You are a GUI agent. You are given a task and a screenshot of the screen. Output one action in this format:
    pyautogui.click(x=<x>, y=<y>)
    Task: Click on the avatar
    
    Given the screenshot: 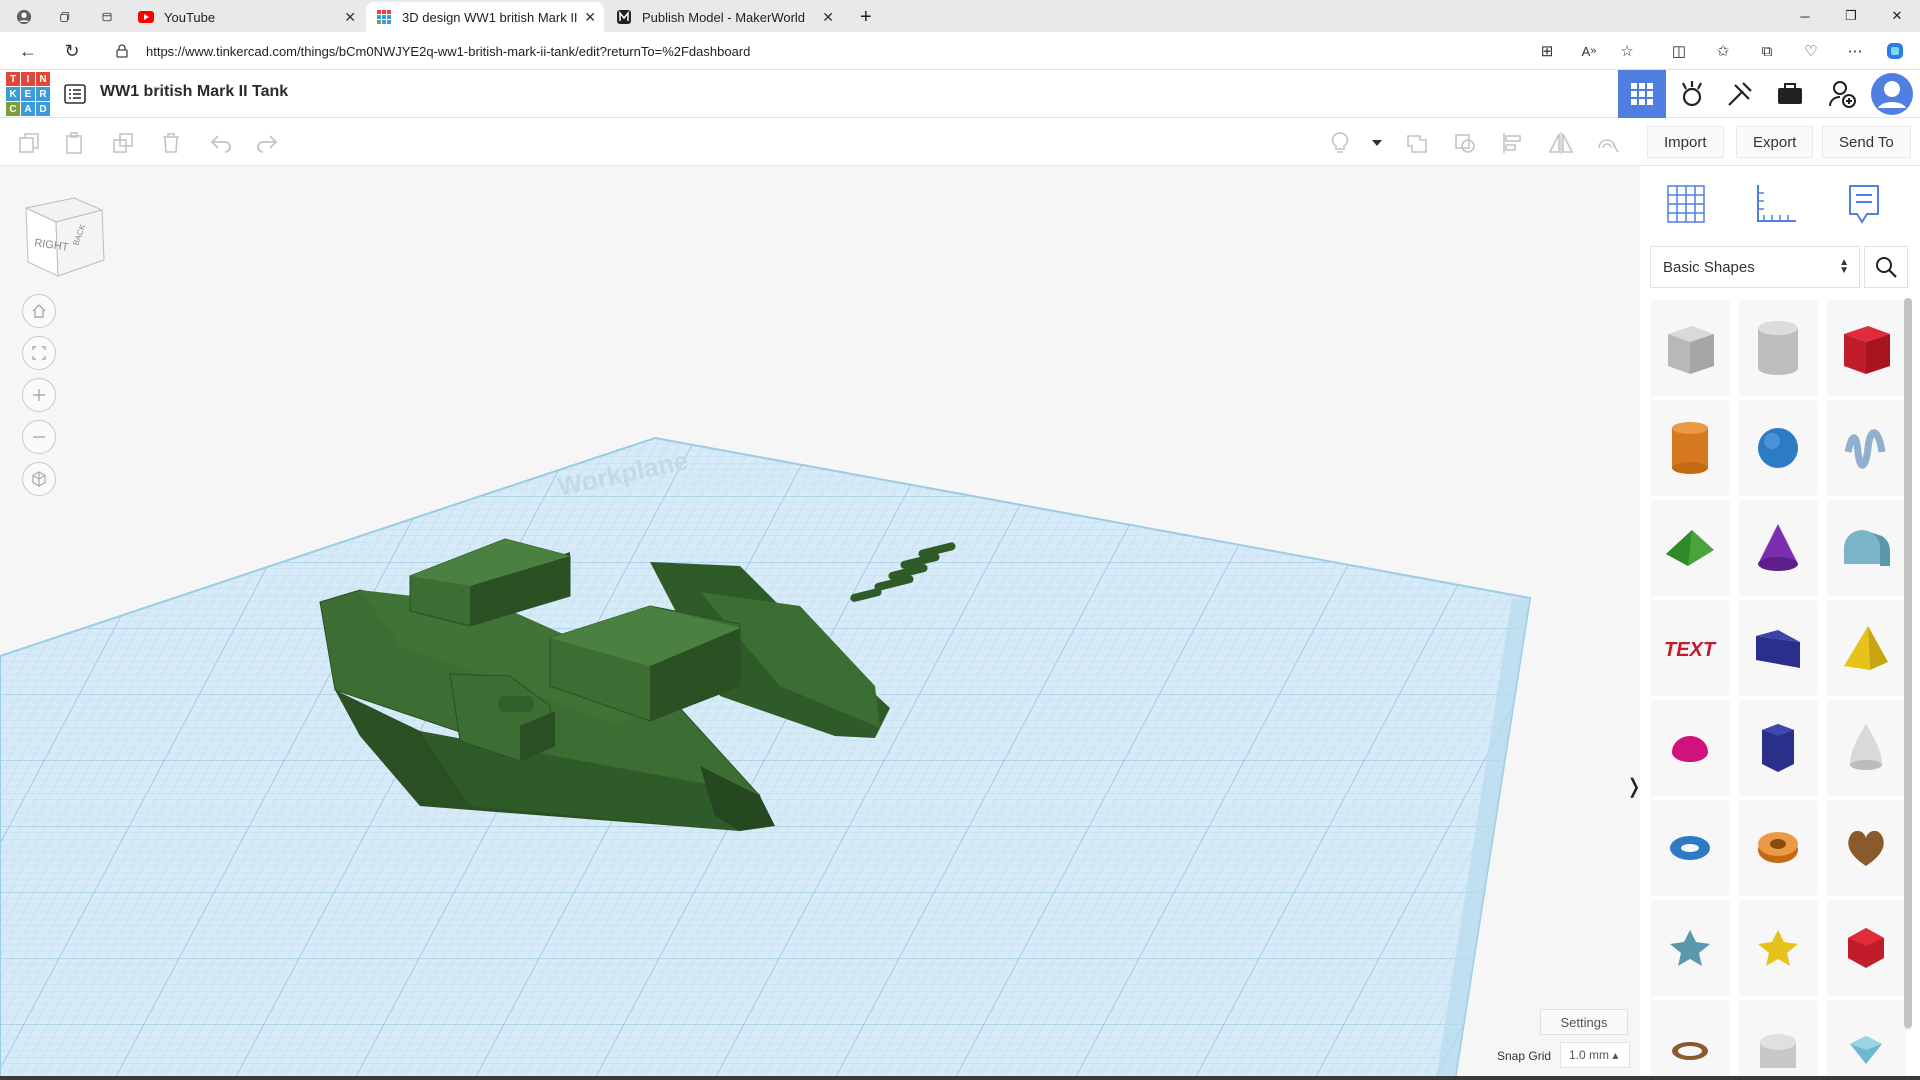 What is the action you would take?
    pyautogui.click(x=1892, y=94)
    